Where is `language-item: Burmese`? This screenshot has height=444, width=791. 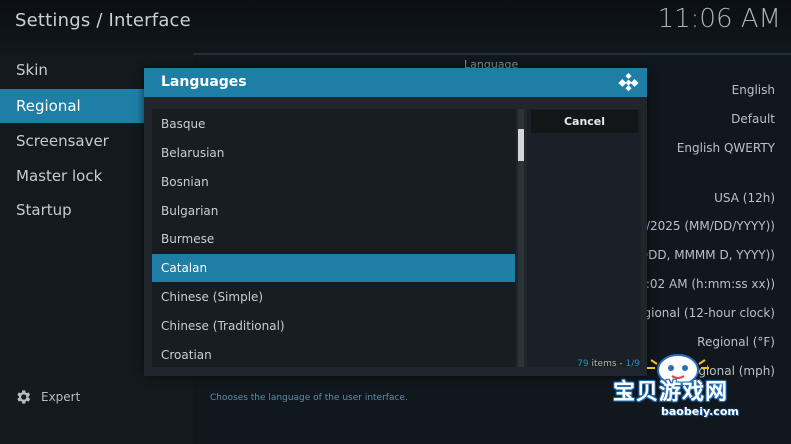 language-item: Burmese is located at coordinates (333, 239).